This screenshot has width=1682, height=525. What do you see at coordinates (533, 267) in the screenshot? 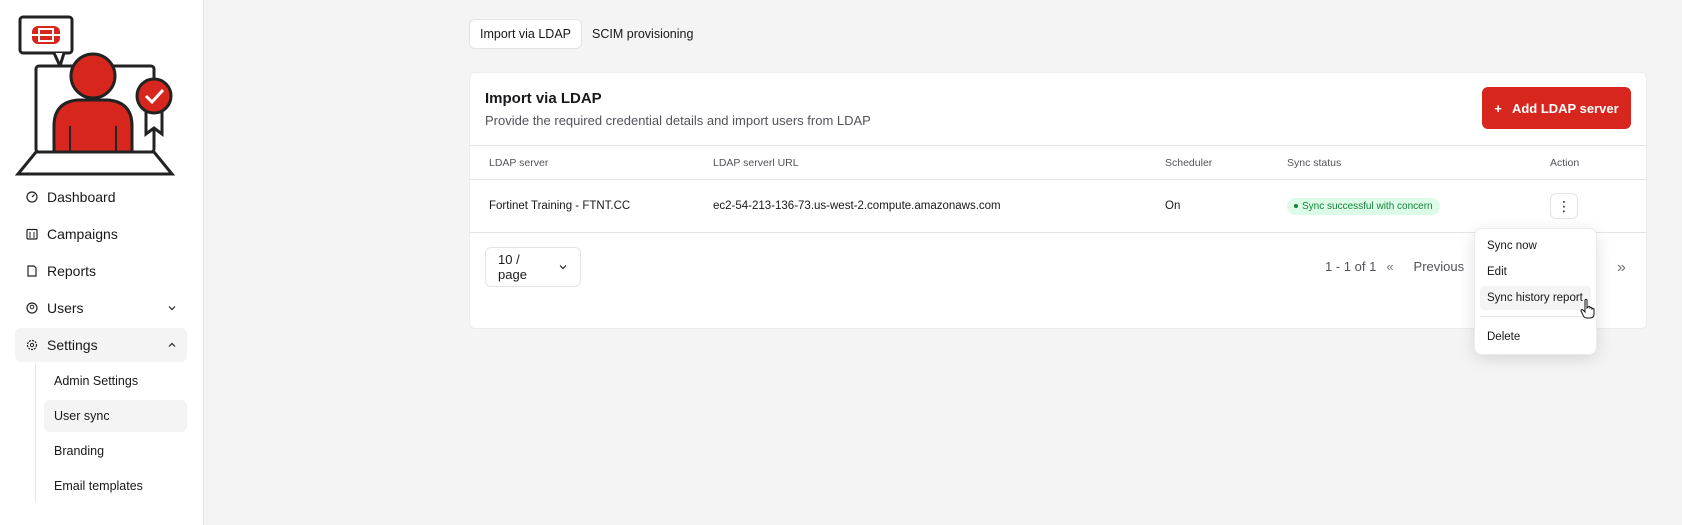
I see `page-size-select: 10 / page` at bounding box center [533, 267].